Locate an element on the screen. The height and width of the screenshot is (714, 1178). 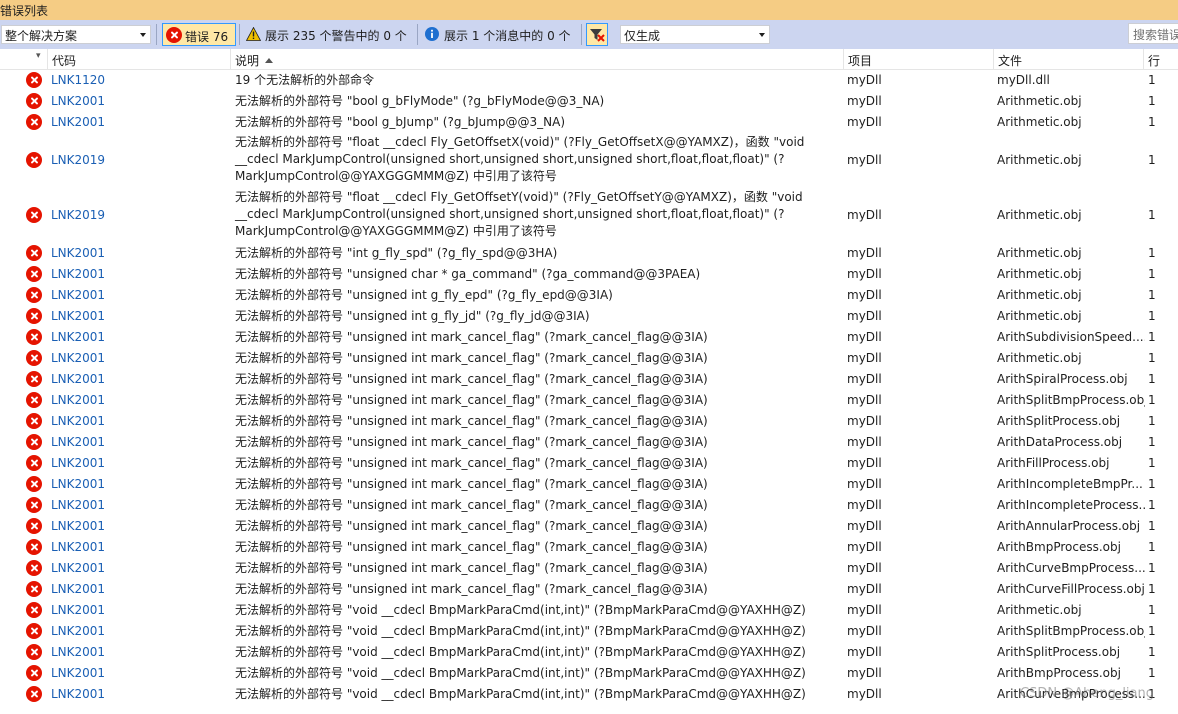
build-filter-dropdown: 仅生成 is located at coordinates (695, 34).